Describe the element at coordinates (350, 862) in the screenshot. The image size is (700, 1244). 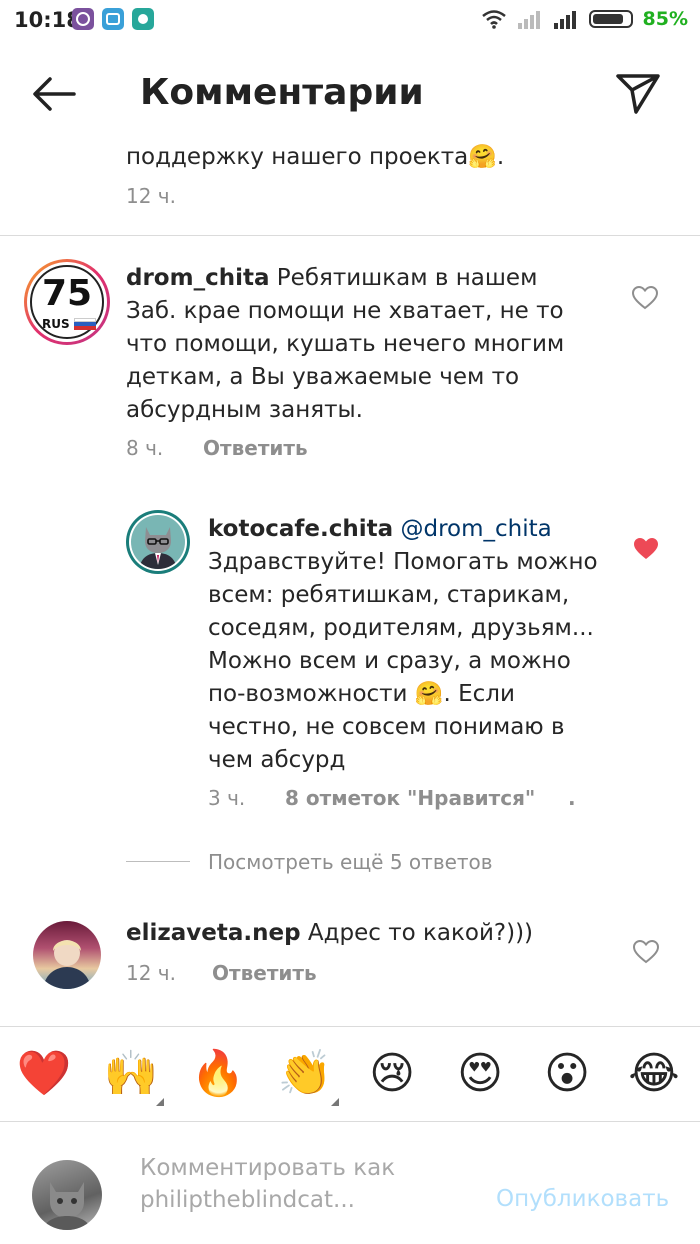
I see `view-more-replies: Посмотреть ещё 5 ответов` at that location.